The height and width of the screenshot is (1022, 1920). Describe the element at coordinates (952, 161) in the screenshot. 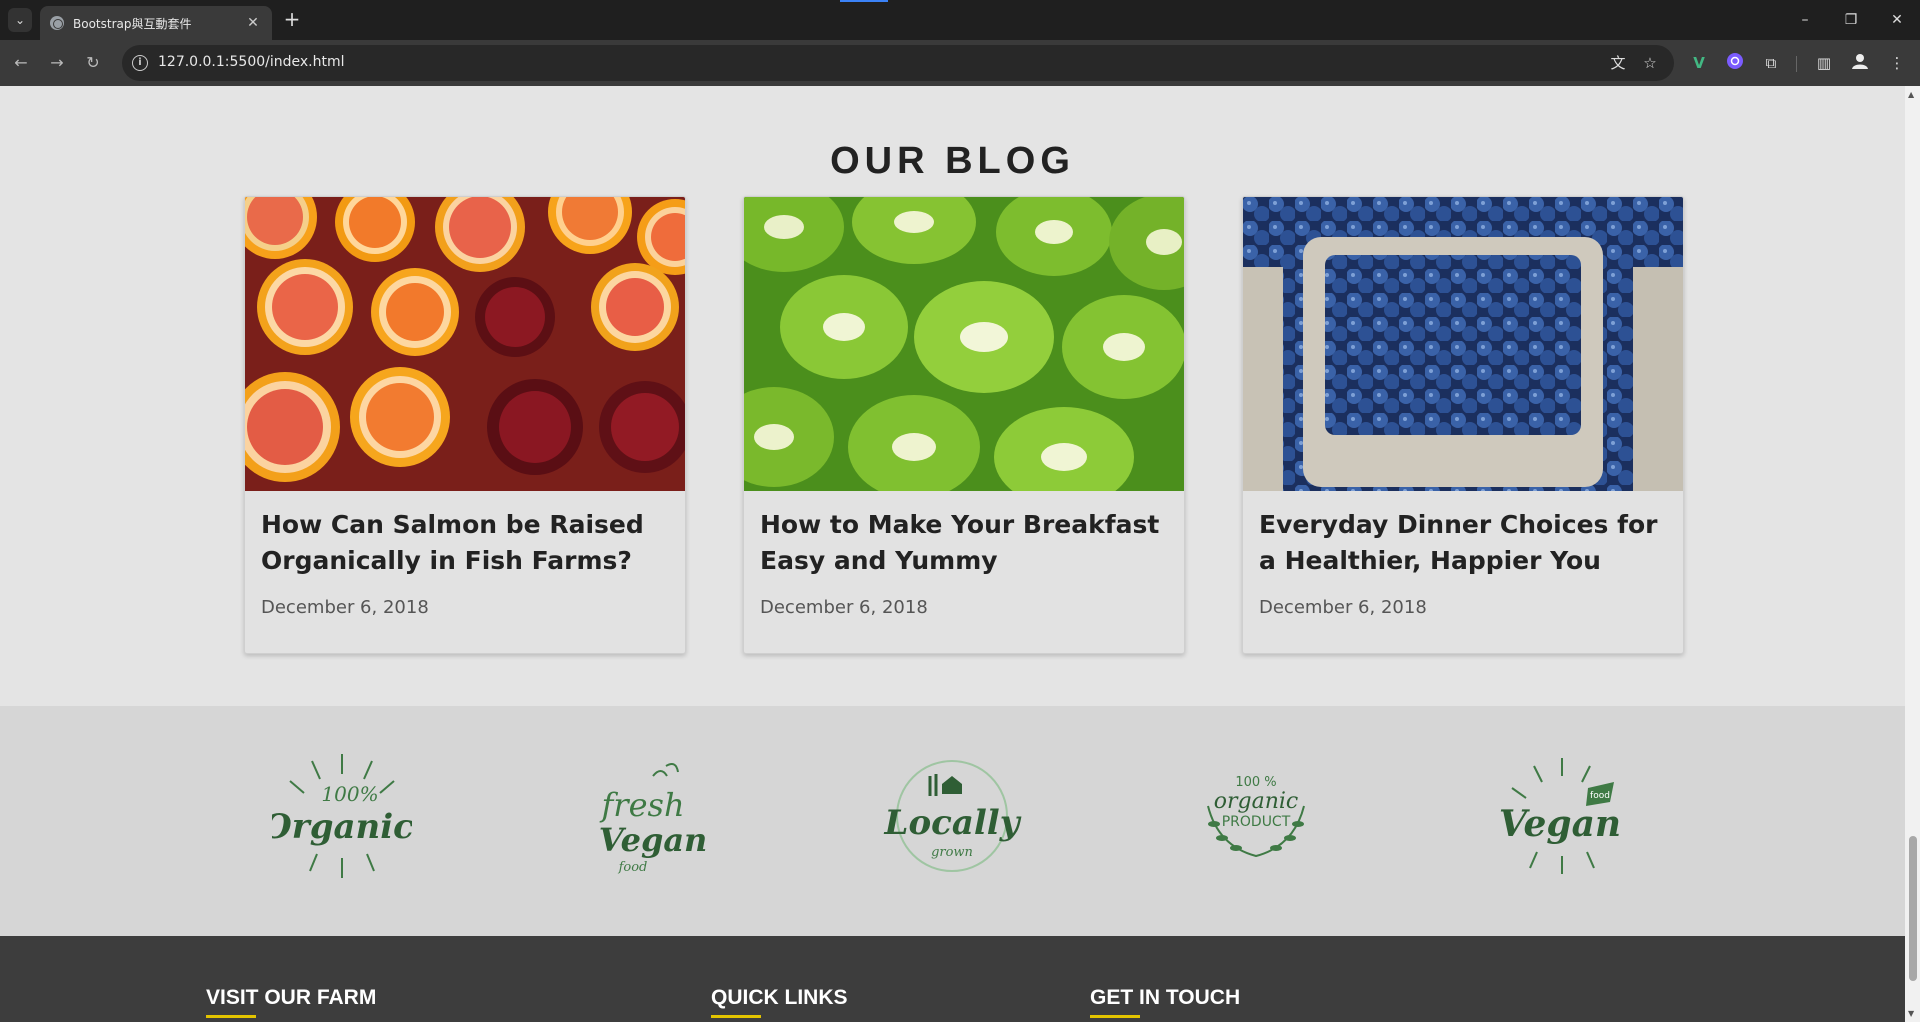

I see `blog-heading: OUR BLOG` at that location.